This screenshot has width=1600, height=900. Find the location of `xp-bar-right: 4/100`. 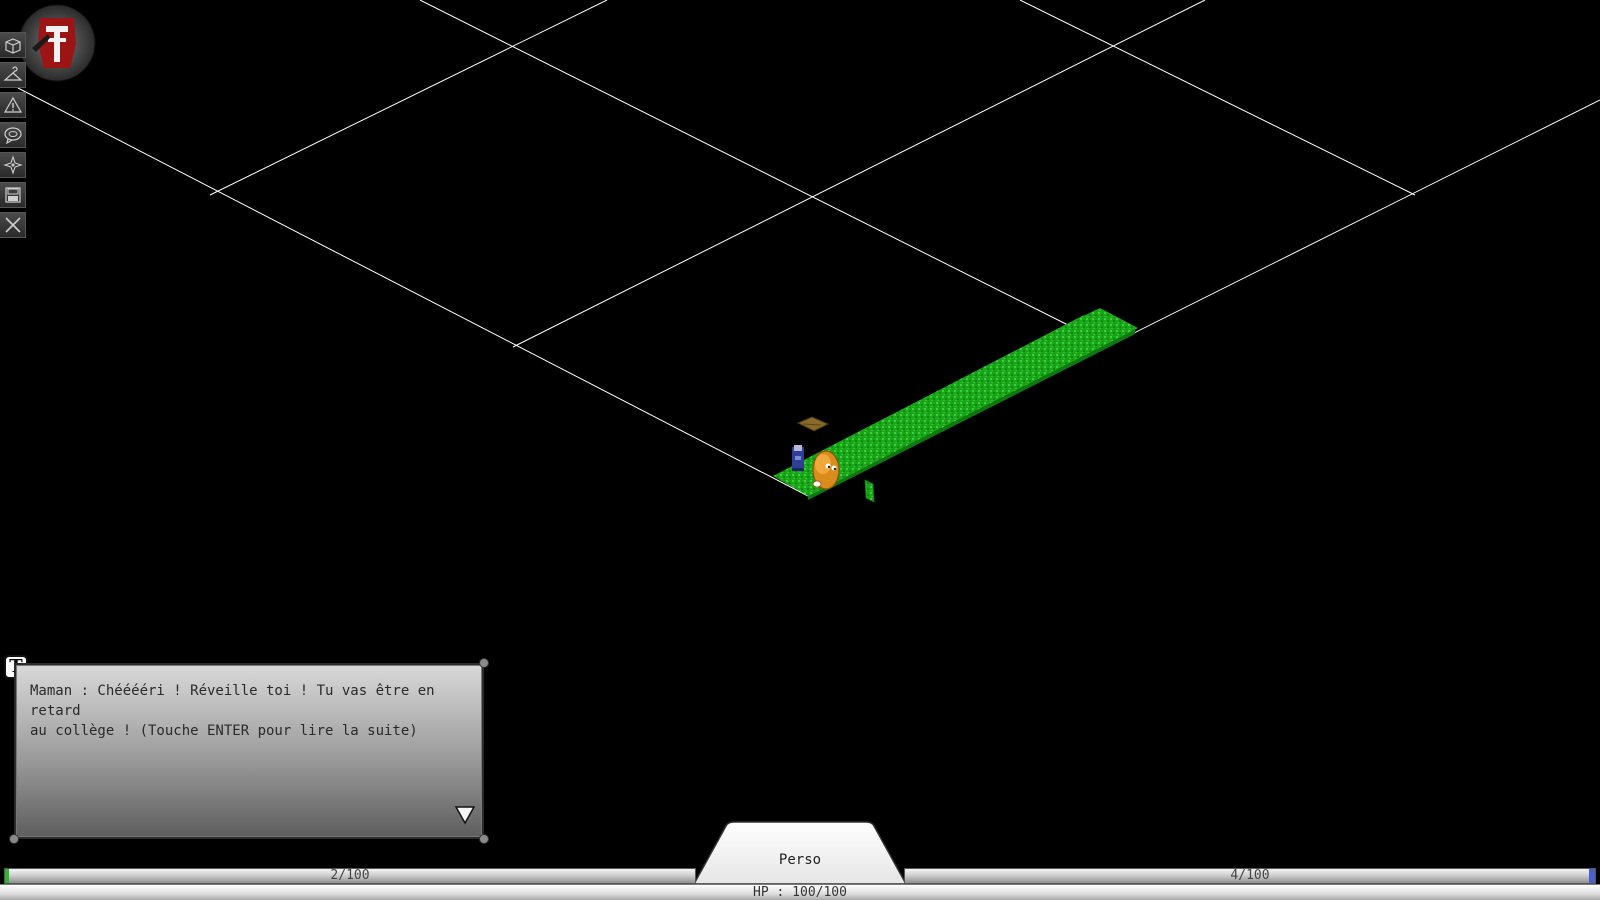

xp-bar-right: 4/100 is located at coordinates (1250, 876).